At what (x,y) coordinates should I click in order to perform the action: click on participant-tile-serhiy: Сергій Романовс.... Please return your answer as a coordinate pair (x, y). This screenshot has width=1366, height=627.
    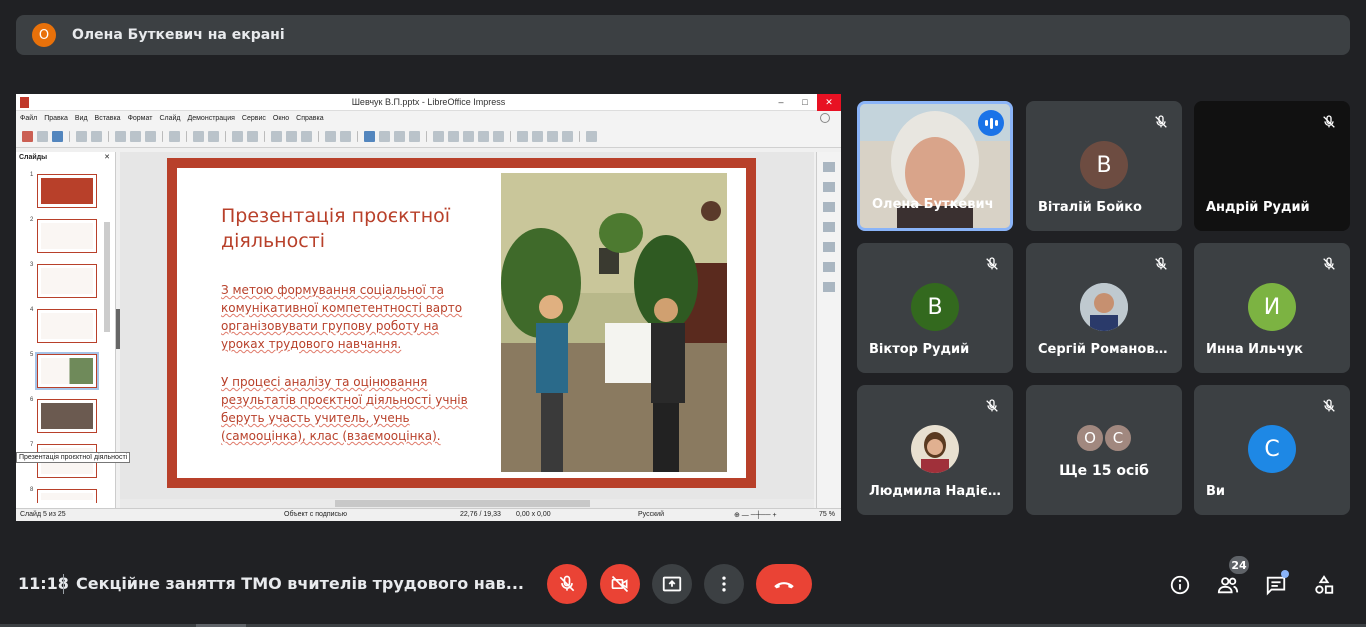
    Looking at the image, I should click on (1104, 308).